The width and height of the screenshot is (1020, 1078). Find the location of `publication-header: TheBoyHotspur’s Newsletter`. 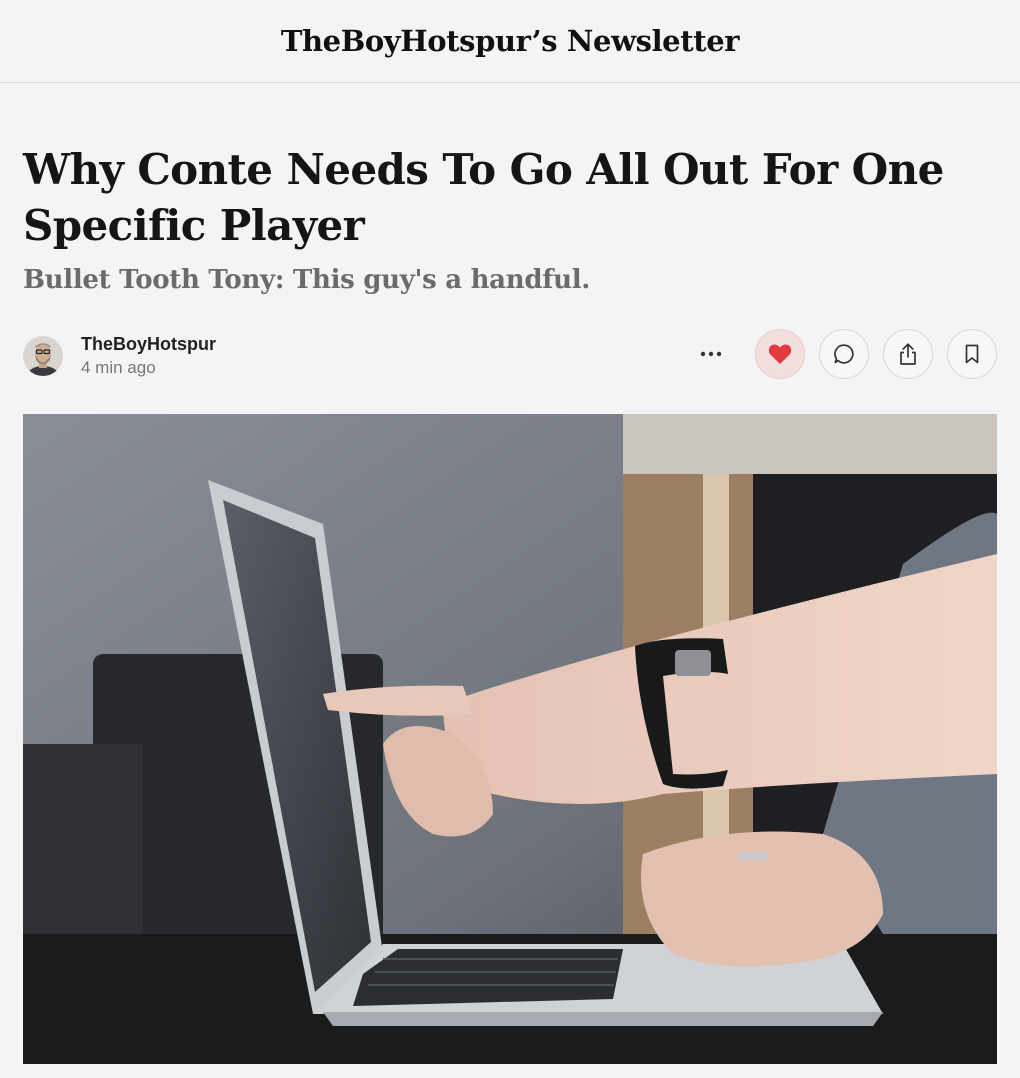

publication-header: TheBoyHotspur’s Newsletter is located at coordinates (510, 41).